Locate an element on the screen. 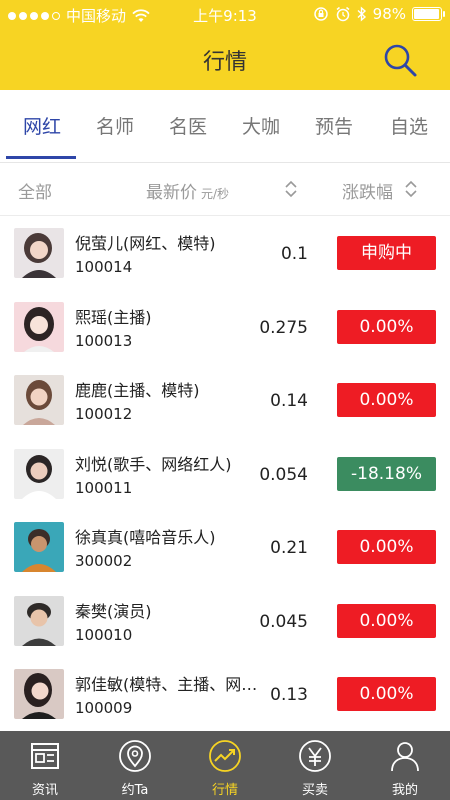 Image resolution: width=450 pixels, height=800 pixels. item-price: 0.1 is located at coordinates (294, 254).